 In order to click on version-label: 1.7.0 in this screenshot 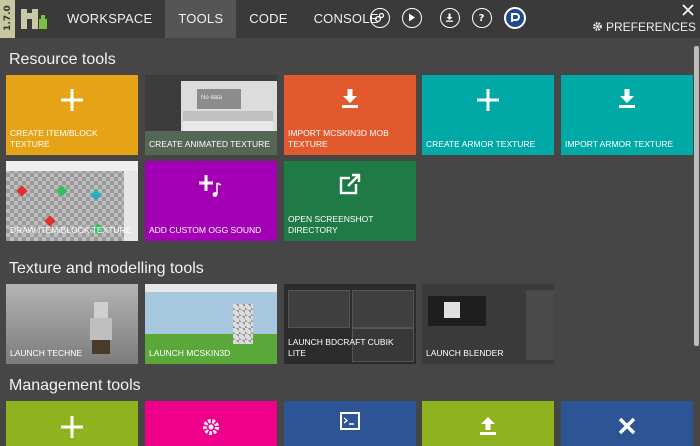, I will do `click(8, 18)`.